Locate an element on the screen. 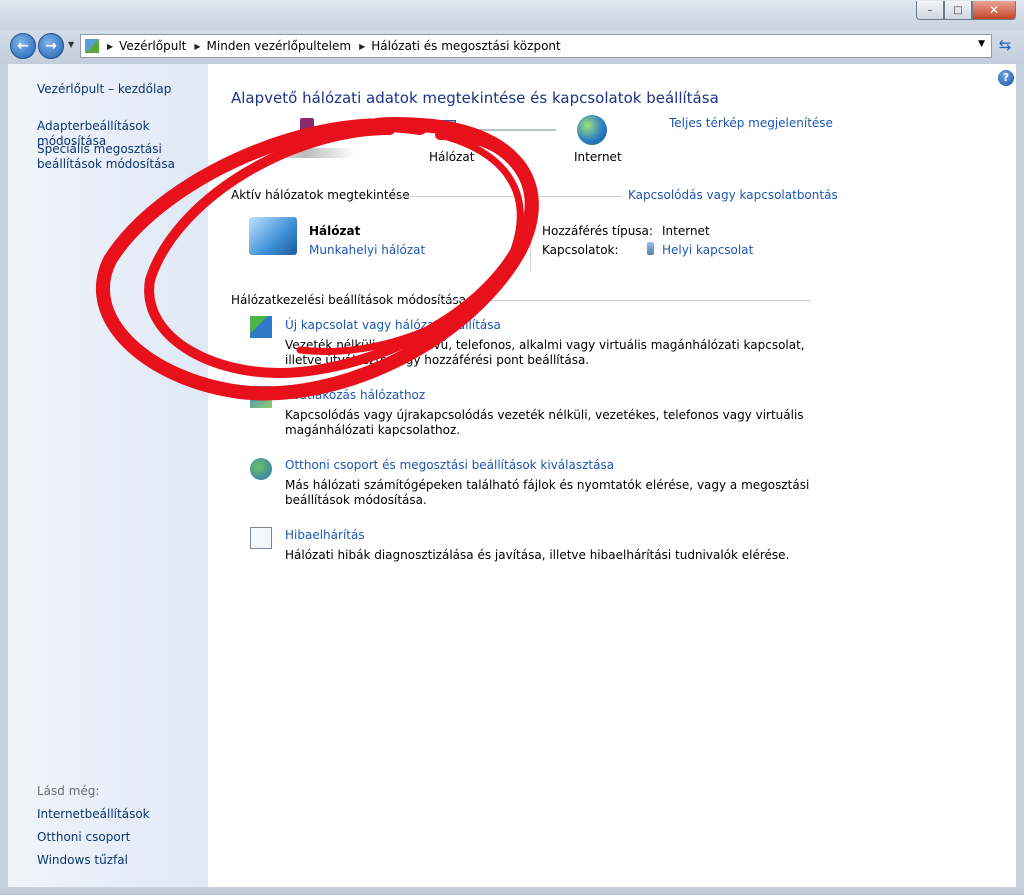  ethernet-icon is located at coordinates (650, 248).